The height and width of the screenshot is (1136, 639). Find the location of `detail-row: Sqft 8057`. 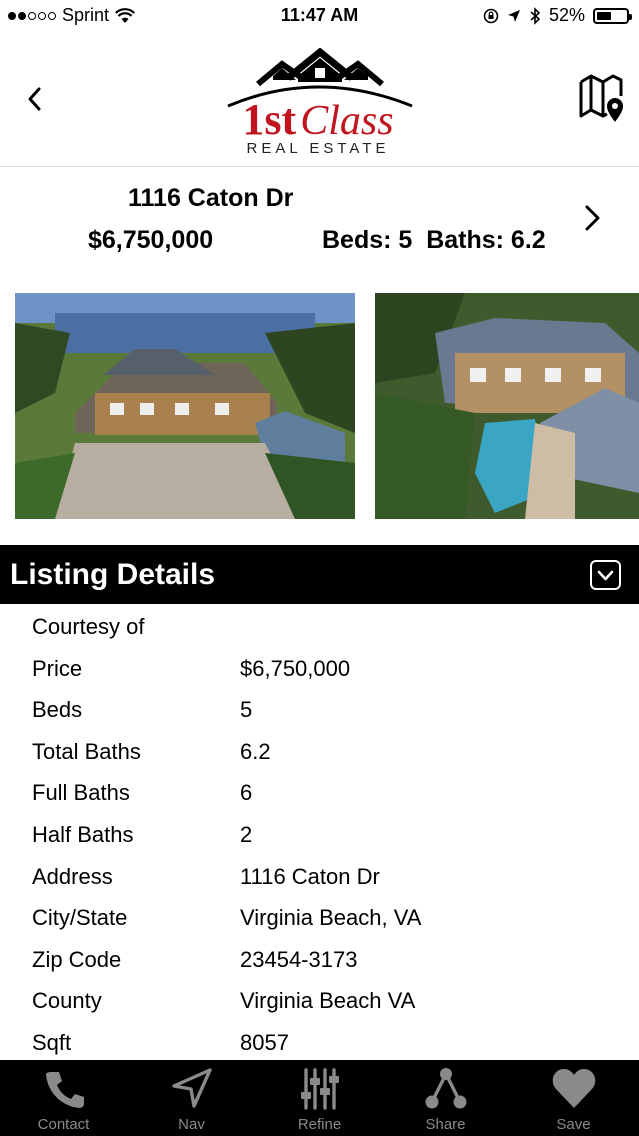

detail-row: Sqft 8057 is located at coordinates (319, 1041).